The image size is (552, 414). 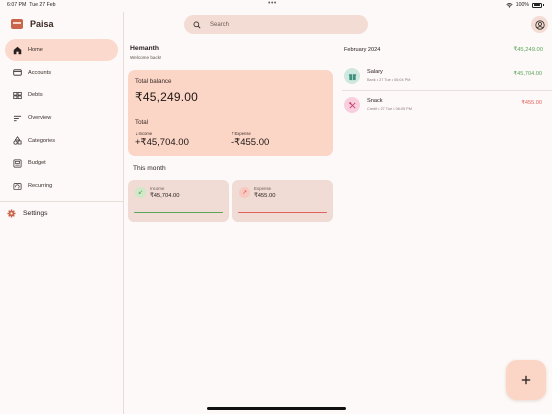 What do you see at coordinates (31, 5) in the screenshot?
I see `status-time: 6:07 PM Tue 27 Feb` at bounding box center [31, 5].